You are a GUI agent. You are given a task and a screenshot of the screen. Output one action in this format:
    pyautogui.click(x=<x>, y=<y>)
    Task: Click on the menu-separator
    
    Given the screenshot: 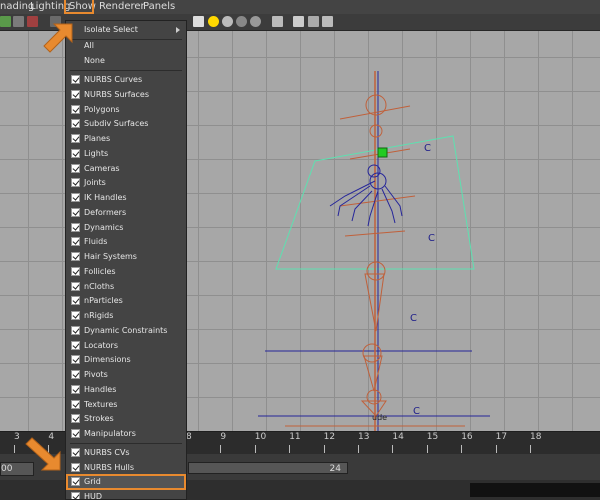 What is the action you would take?
    pyautogui.click(x=126, y=443)
    